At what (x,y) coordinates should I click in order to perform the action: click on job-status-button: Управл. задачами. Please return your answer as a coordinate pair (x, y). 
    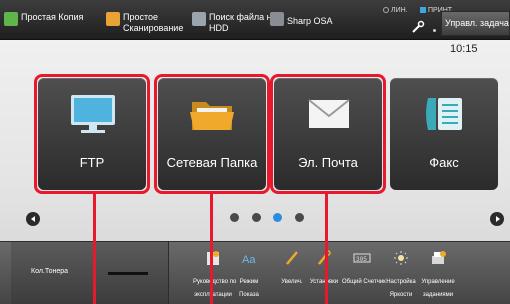
    Looking at the image, I should click on (475, 23).